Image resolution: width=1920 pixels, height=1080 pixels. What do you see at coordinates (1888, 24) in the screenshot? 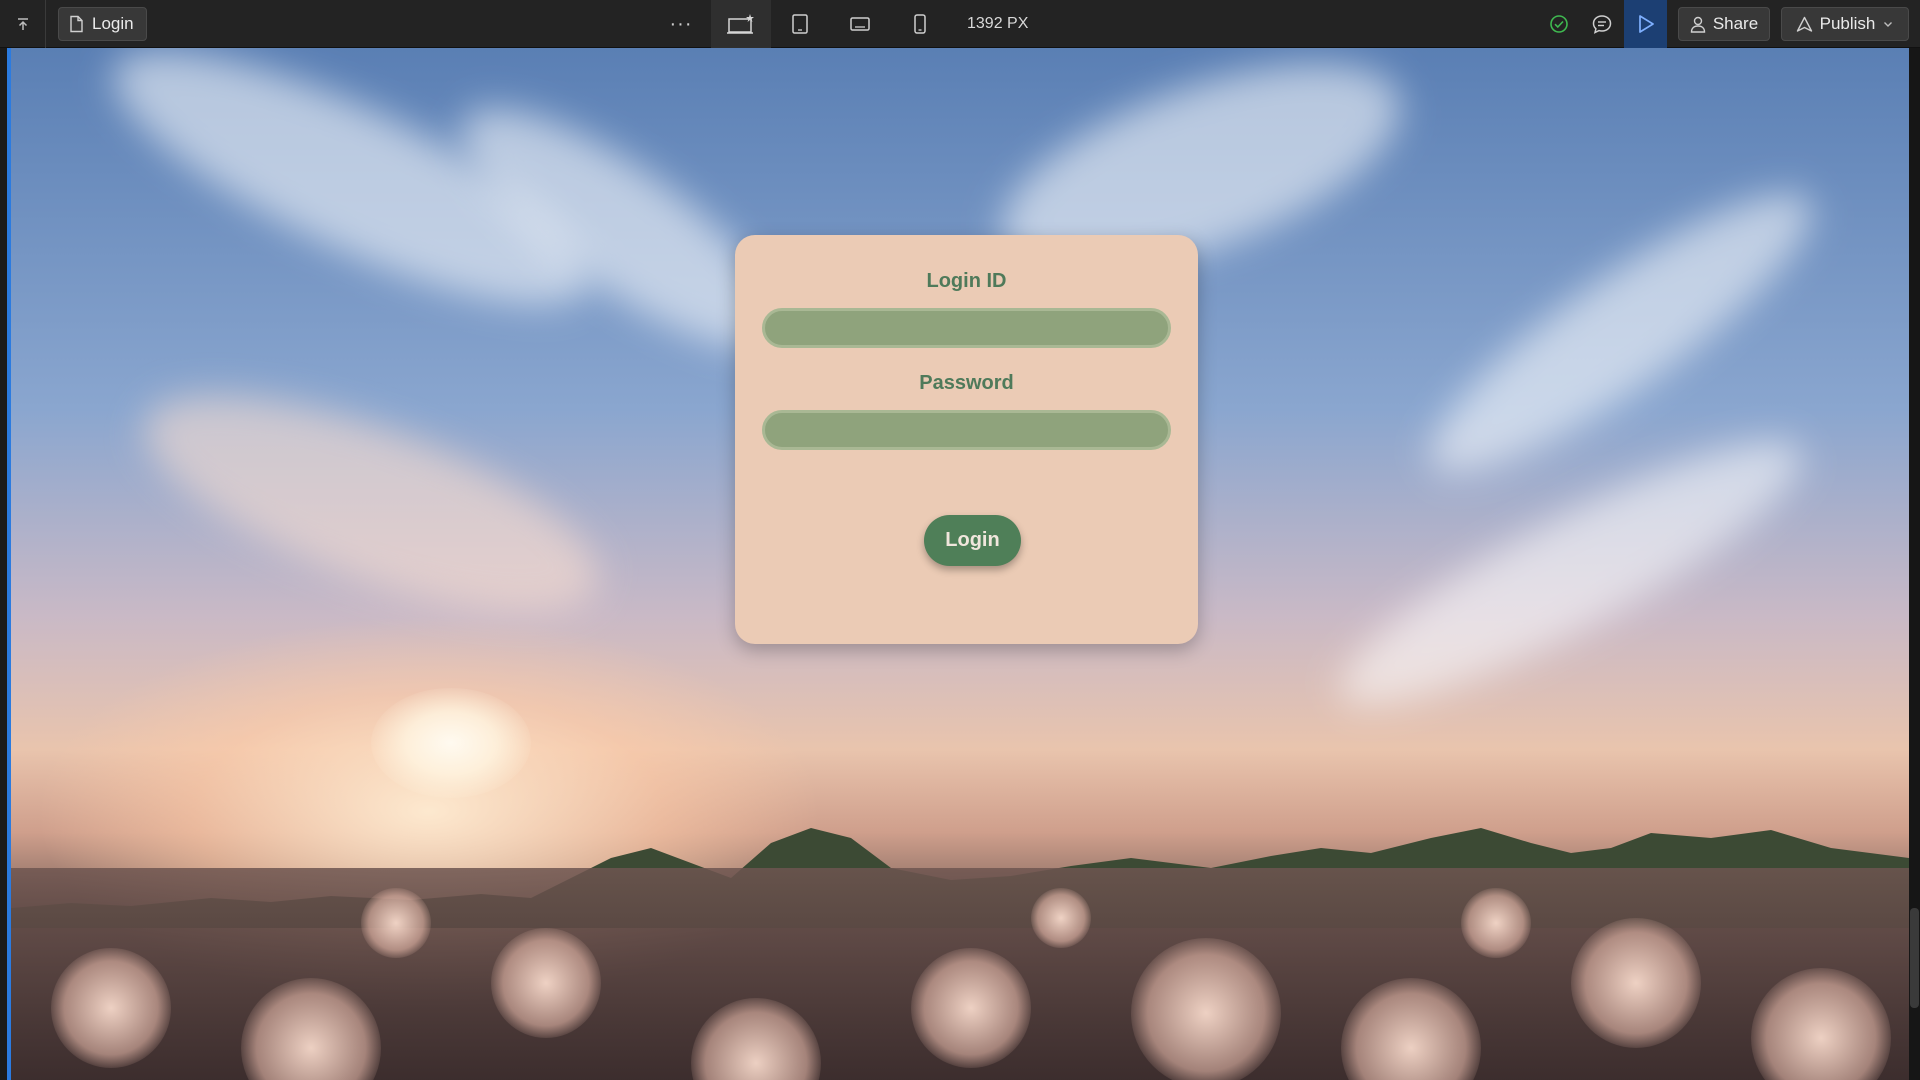
I see `chevron-down-icon` at bounding box center [1888, 24].